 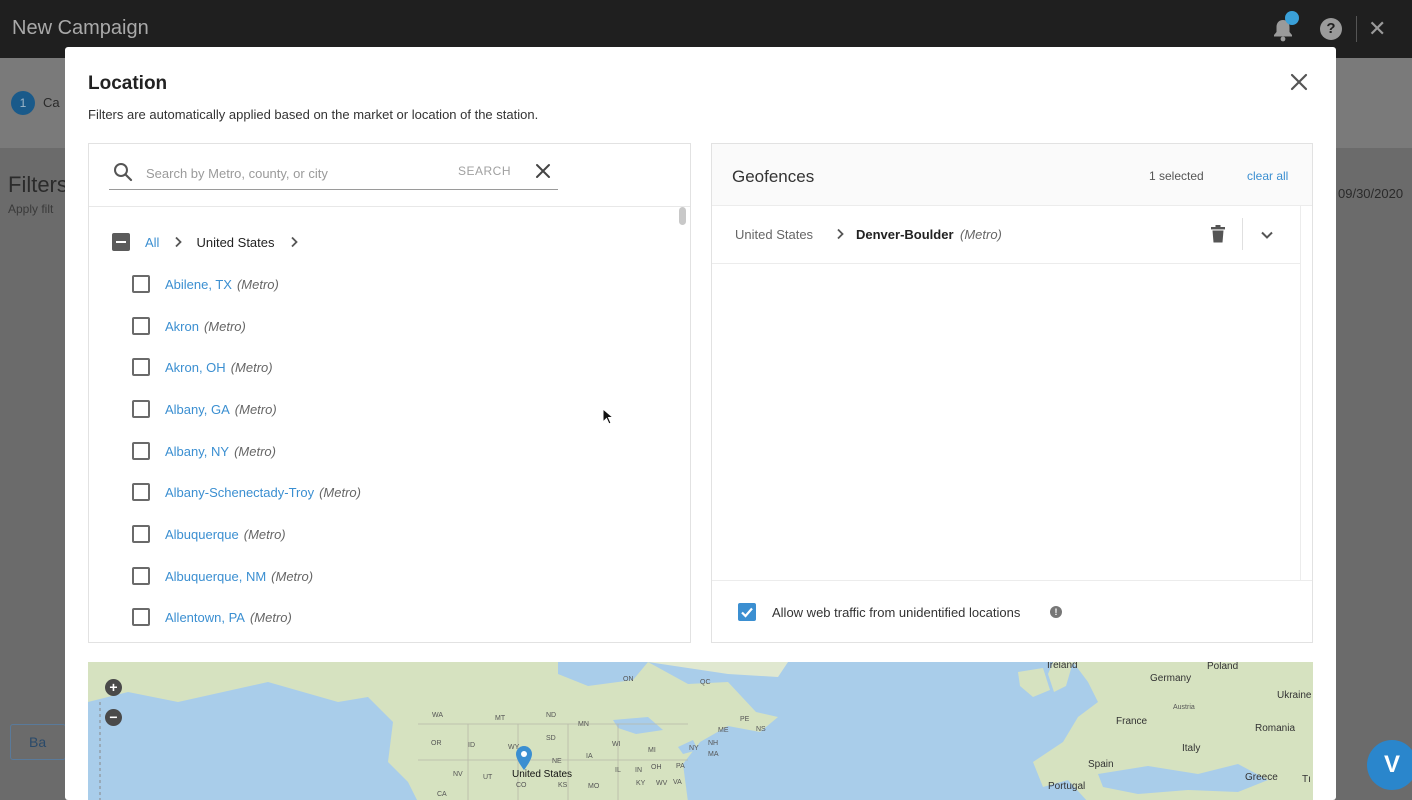 What do you see at coordinates (23, 103) in the screenshot?
I see `step-number: 1` at bounding box center [23, 103].